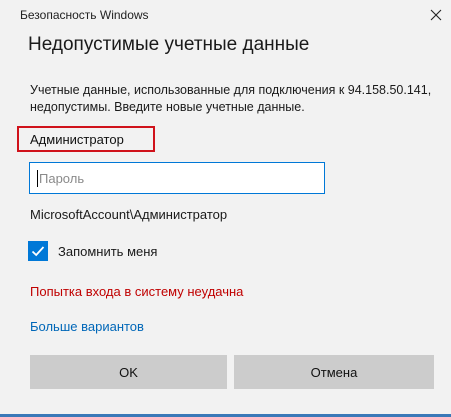 This screenshot has height=417, width=451. What do you see at coordinates (137, 291) in the screenshot?
I see `error-message: Попытка входа в систему неудачна` at bounding box center [137, 291].